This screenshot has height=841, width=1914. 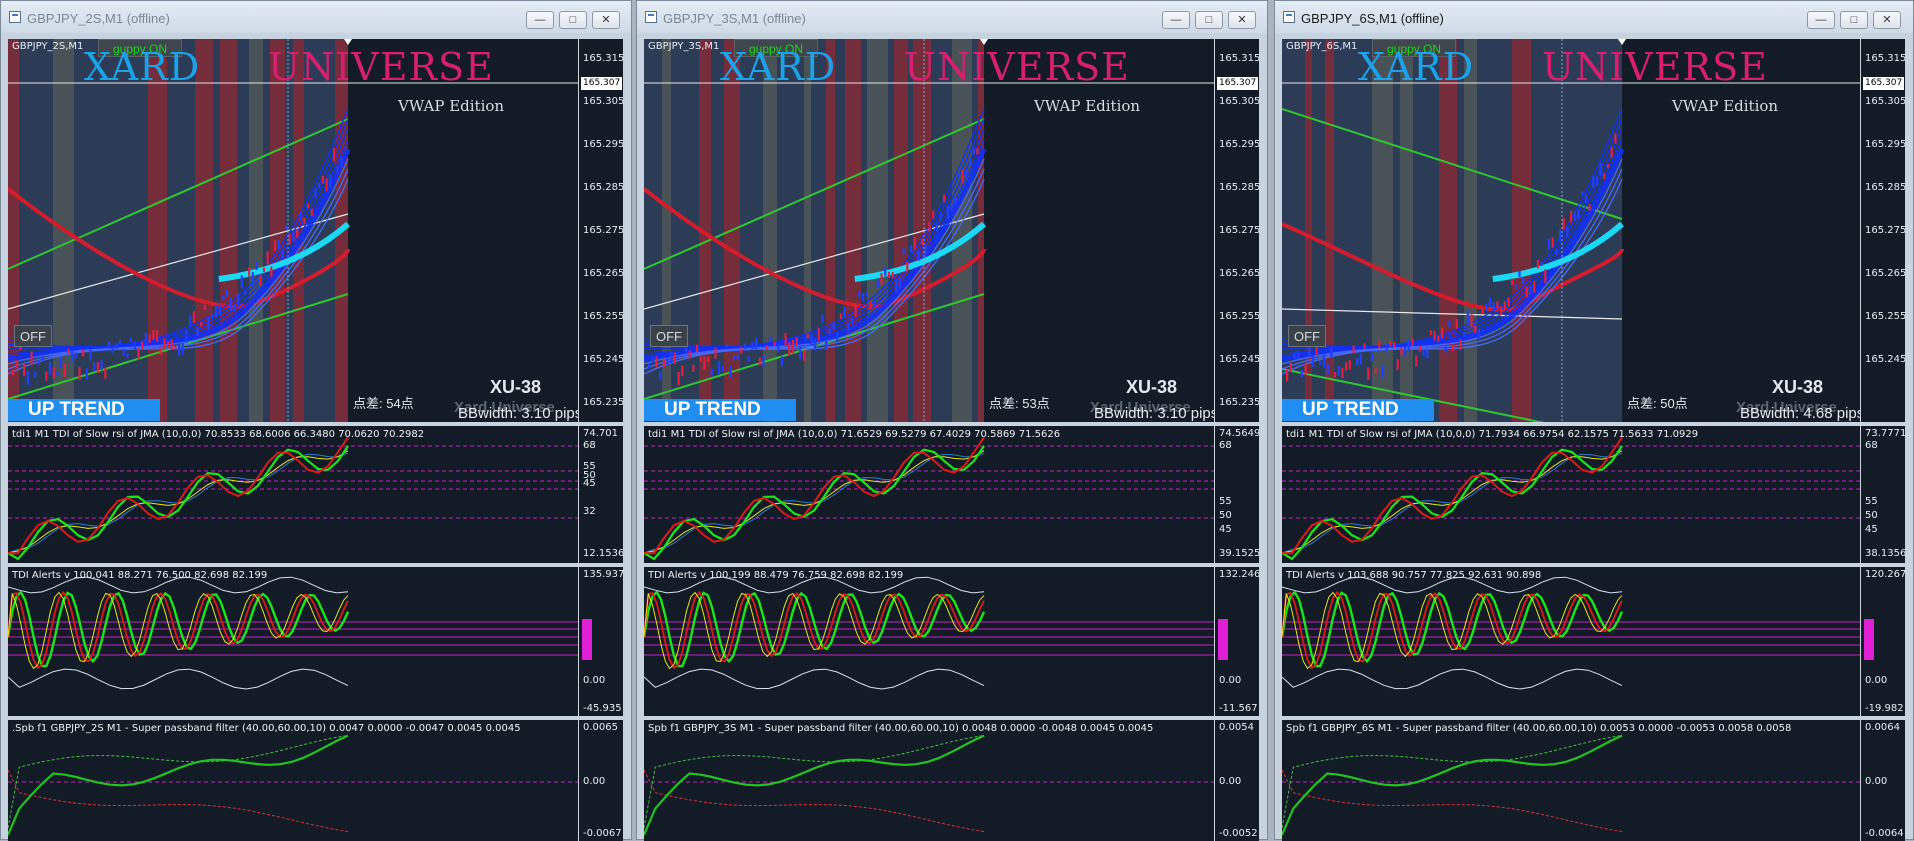 I want to click on tdi-axis-label: 68, so click(x=1225, y=445).